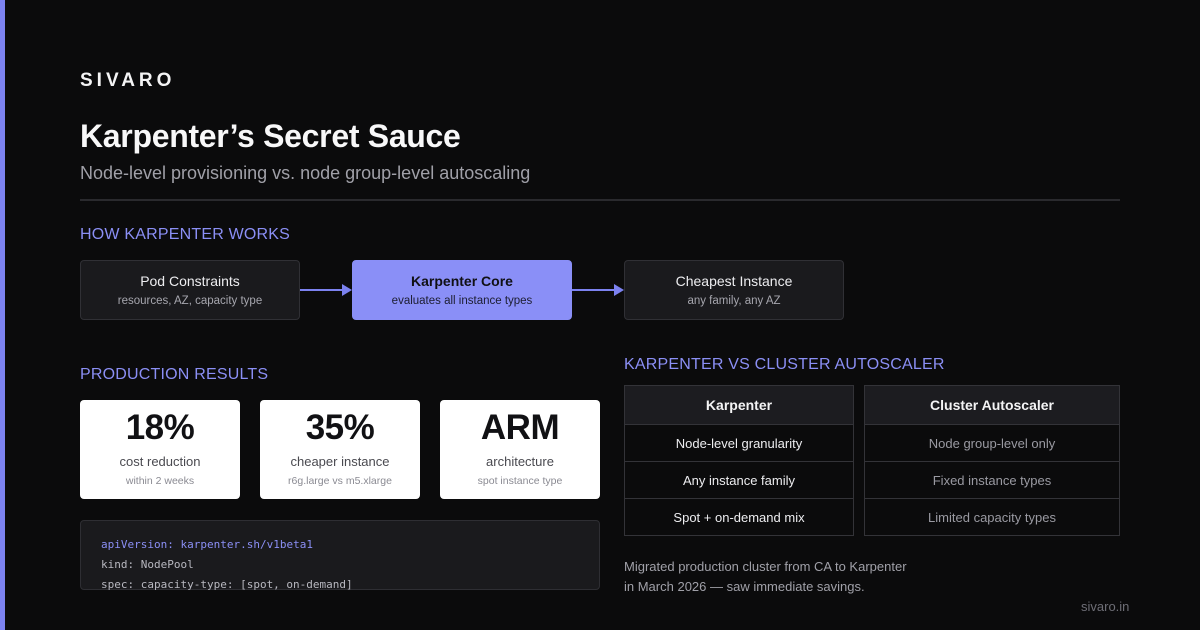 This screenshot has height=630, width=1200. Describe the element at coordinates (160, 481) in the screenshot. I see `stat-sublabel: within 2 weeks` at that location.